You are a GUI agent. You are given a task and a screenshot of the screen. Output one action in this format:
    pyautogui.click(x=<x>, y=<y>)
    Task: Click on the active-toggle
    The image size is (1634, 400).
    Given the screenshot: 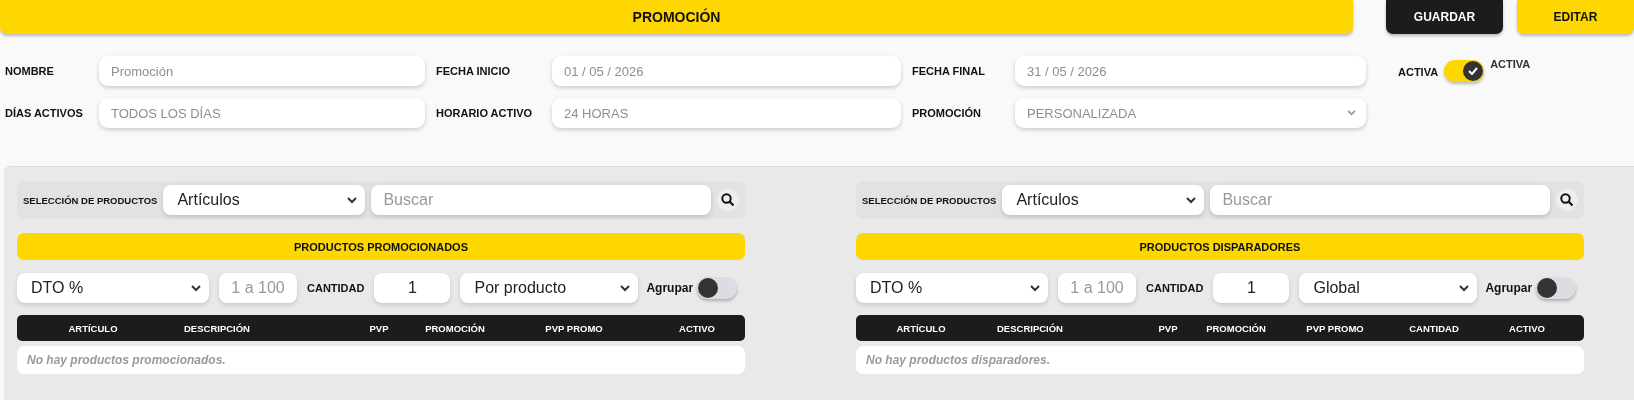 What is the action you would take?
    pyautogui.click(x=1464, y=71)
    